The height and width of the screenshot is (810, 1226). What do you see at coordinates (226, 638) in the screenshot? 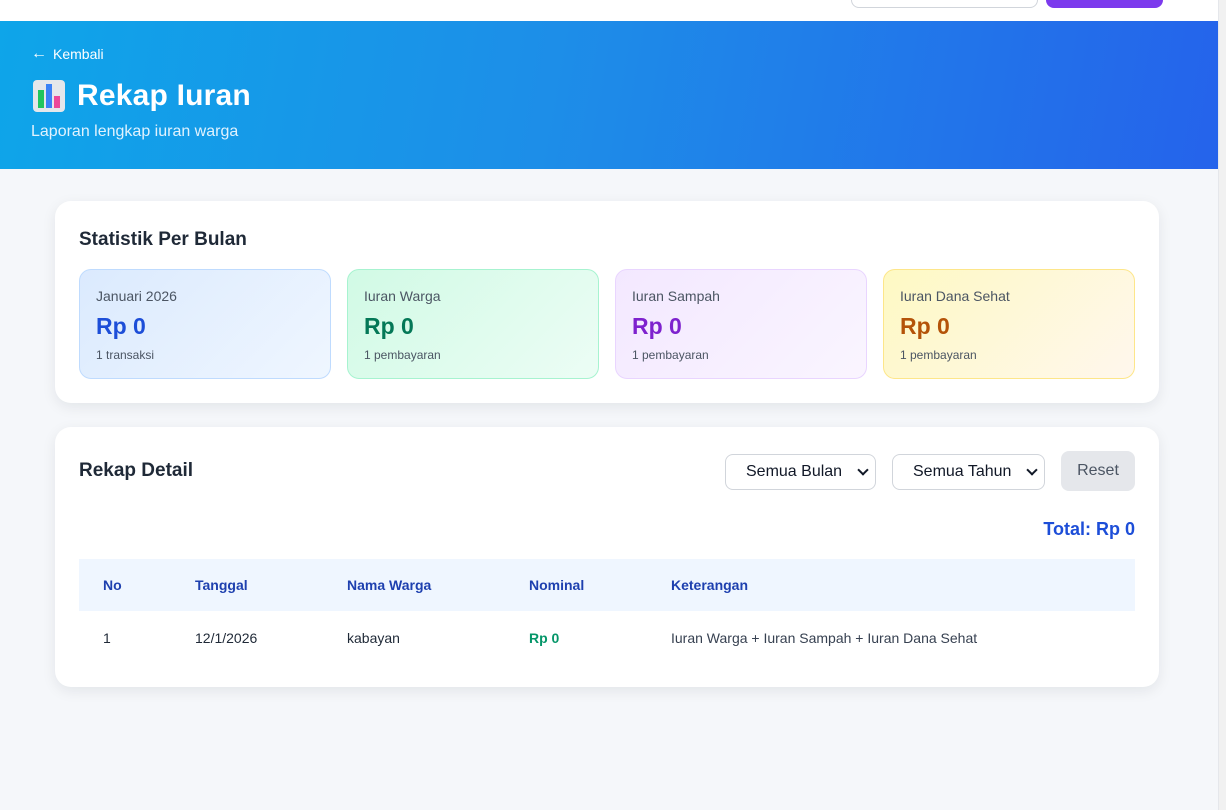
I see `cell-date: 12/1/2026` at bounding box center [226, 638].